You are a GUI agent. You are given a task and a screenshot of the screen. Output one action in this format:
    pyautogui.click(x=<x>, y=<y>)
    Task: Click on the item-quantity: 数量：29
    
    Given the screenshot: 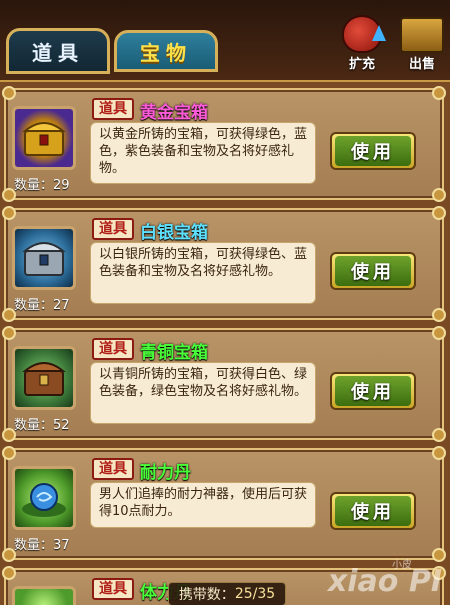 What is the action you would take?
    pyautogui.click(x=42, y=185)
    